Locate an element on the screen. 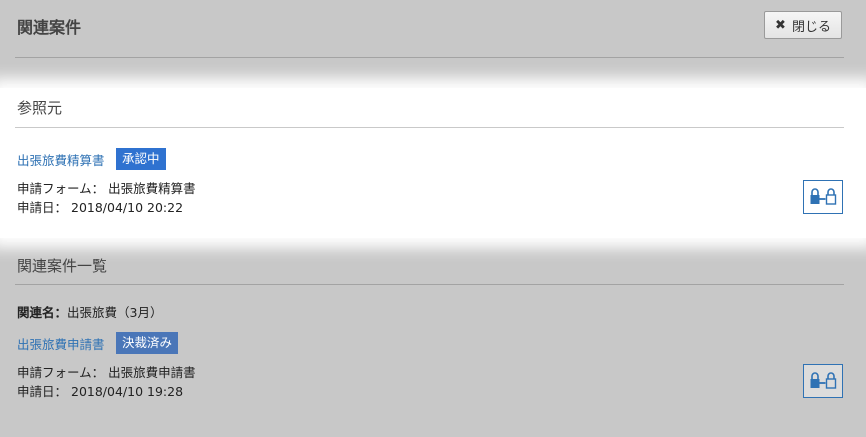 Image resolution: width=866 pixels, height=437 pixels. header: 関連案件 ✖ 閉じる is located at coordinates (433, 29).